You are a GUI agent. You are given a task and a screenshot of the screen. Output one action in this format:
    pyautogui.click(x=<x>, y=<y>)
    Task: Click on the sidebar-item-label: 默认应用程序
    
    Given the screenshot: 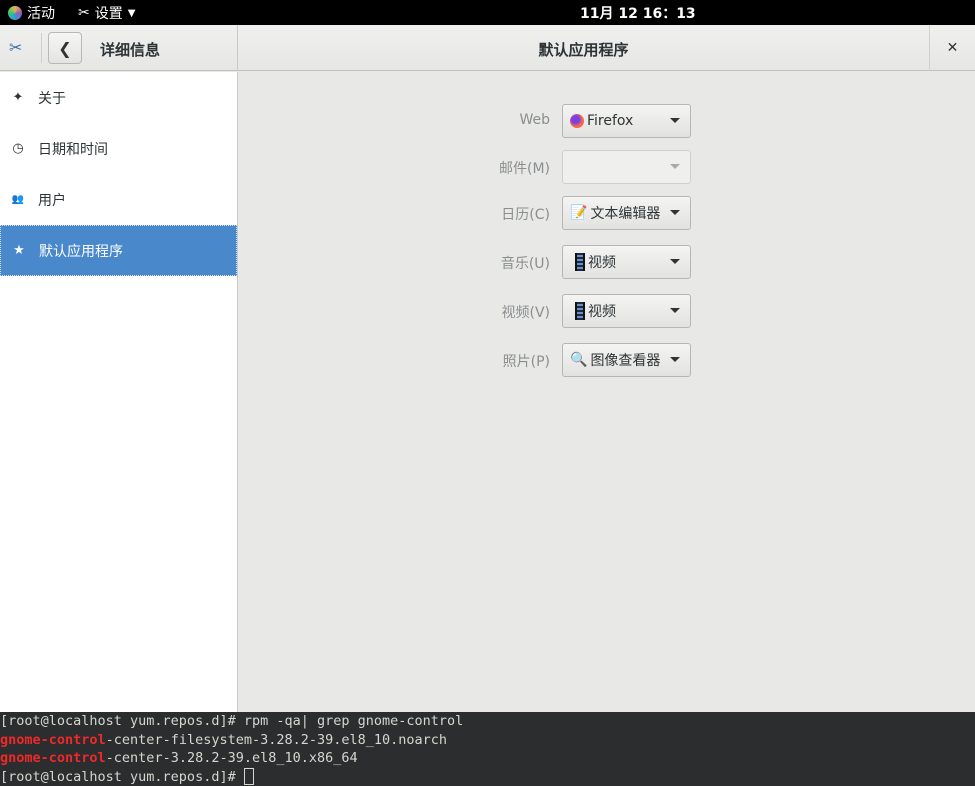 What is the action you would take?
    pyautogui.click(x=81, y=251)
    